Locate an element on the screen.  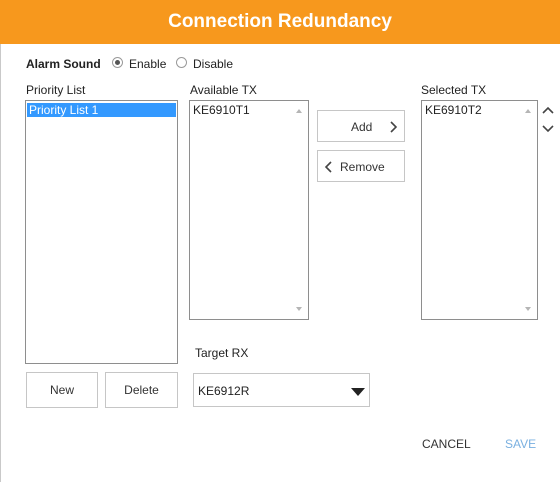
enable-radio is located at coordinates (117, 62).